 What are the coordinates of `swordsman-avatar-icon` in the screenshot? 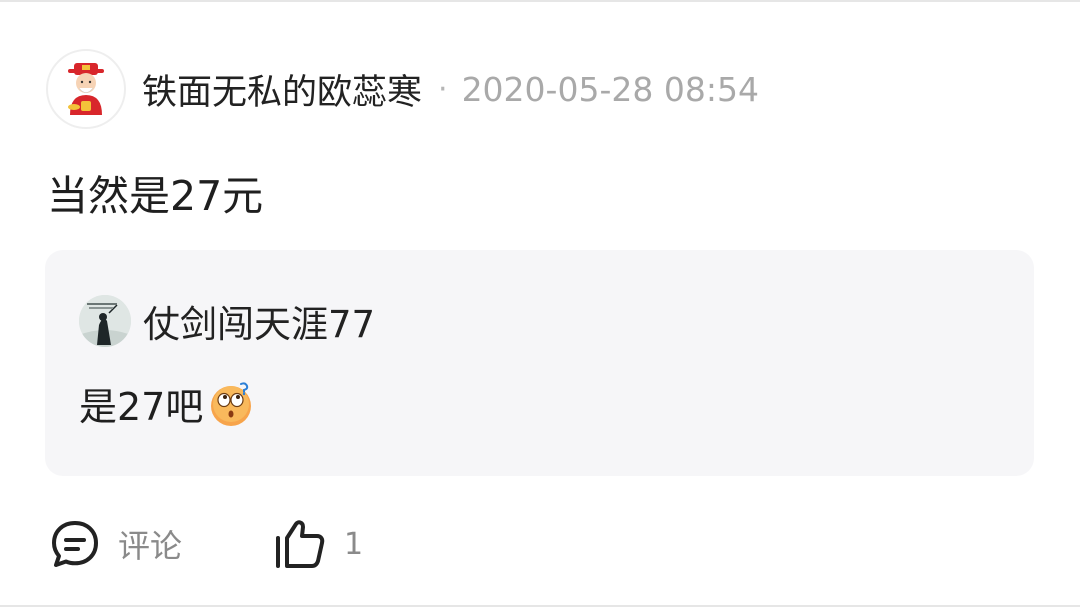 It's located at (105, 321).